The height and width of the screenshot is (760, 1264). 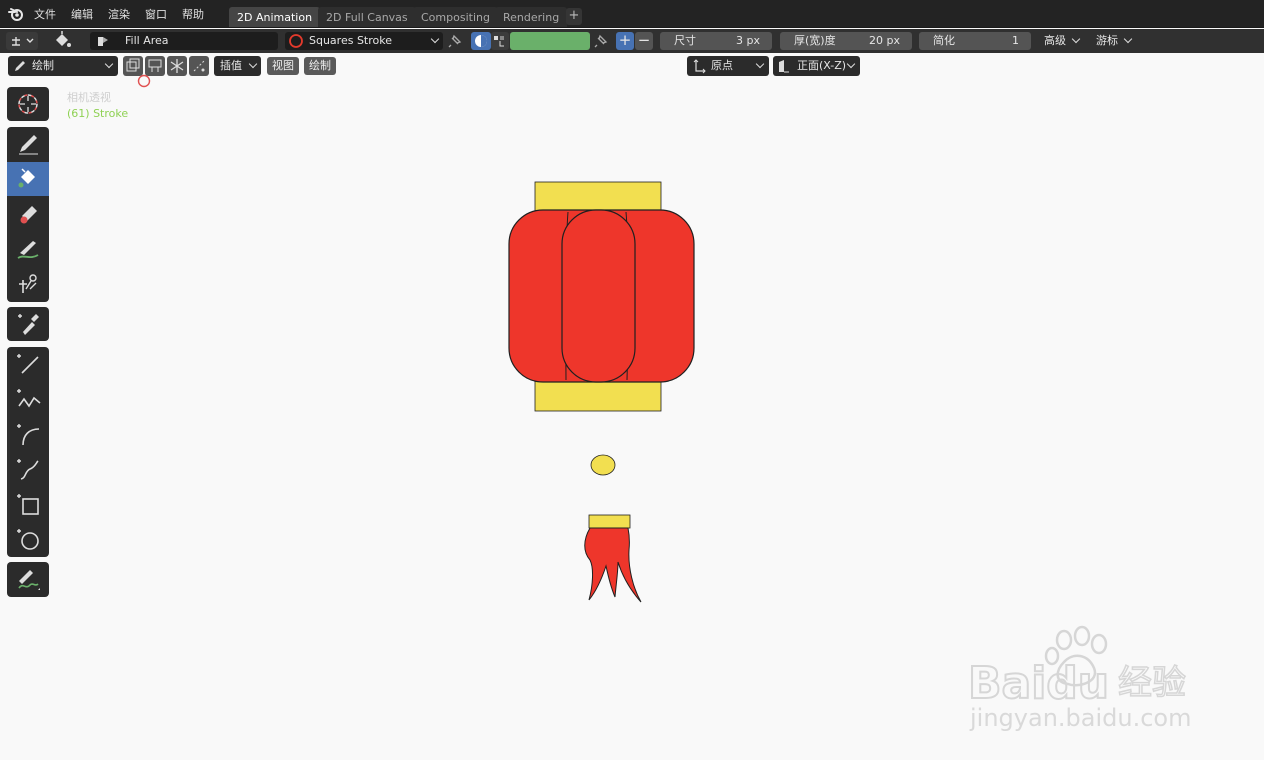 What do you see at coordinates (16, 14) in the screenshot?
I see `blender-logo-icon` at bounding box center [16, 14].